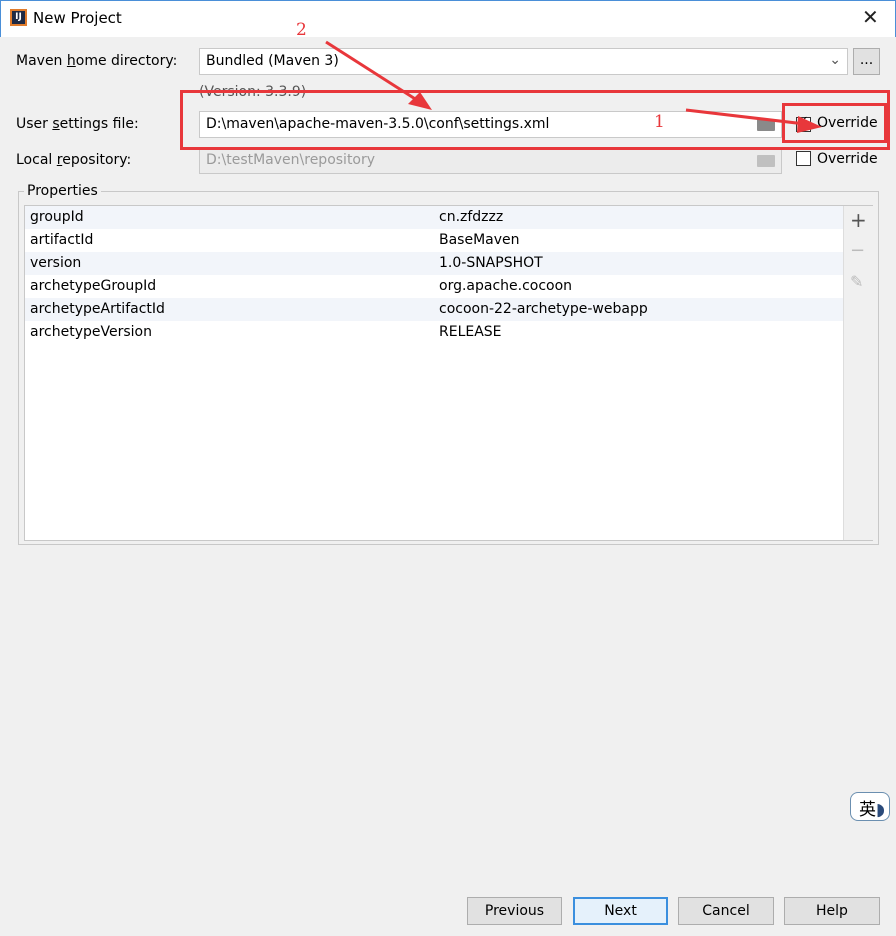 This screenshot has height=936, width=896. Describe the element at coordinates (301, 30) in the screenshot. I see `annotation-label-2: 2` at that location.